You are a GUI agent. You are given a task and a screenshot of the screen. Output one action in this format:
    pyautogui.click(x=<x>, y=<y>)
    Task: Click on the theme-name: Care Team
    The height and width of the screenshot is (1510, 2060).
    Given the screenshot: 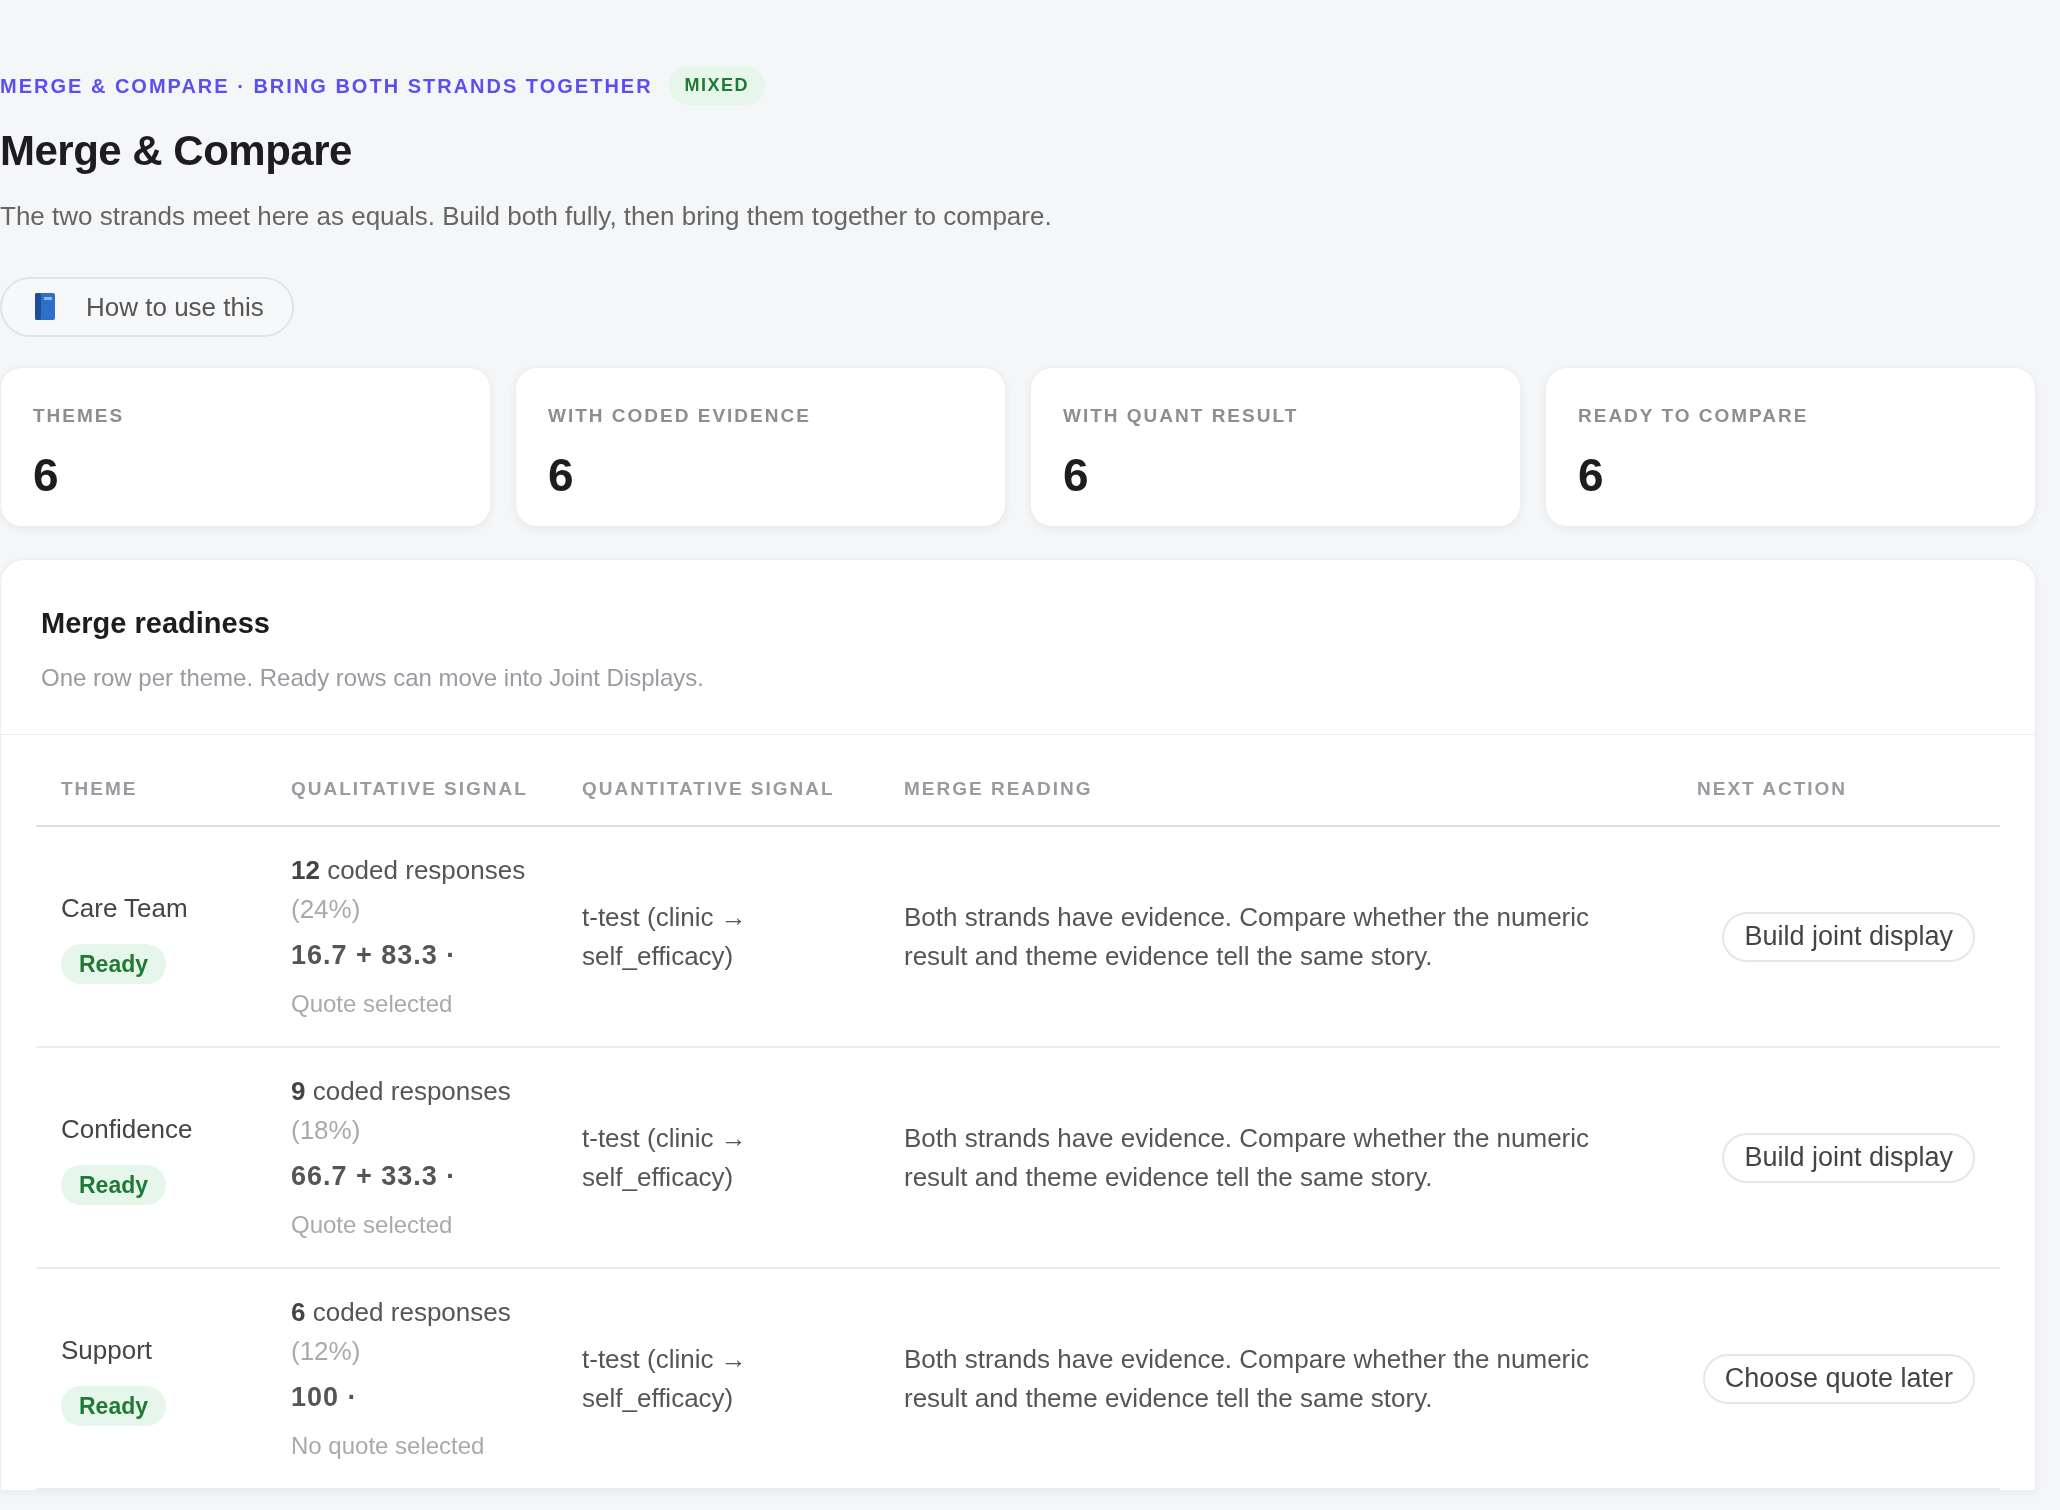 What is the action you would take?
    pyautogui.click(x=124, y=908)
    